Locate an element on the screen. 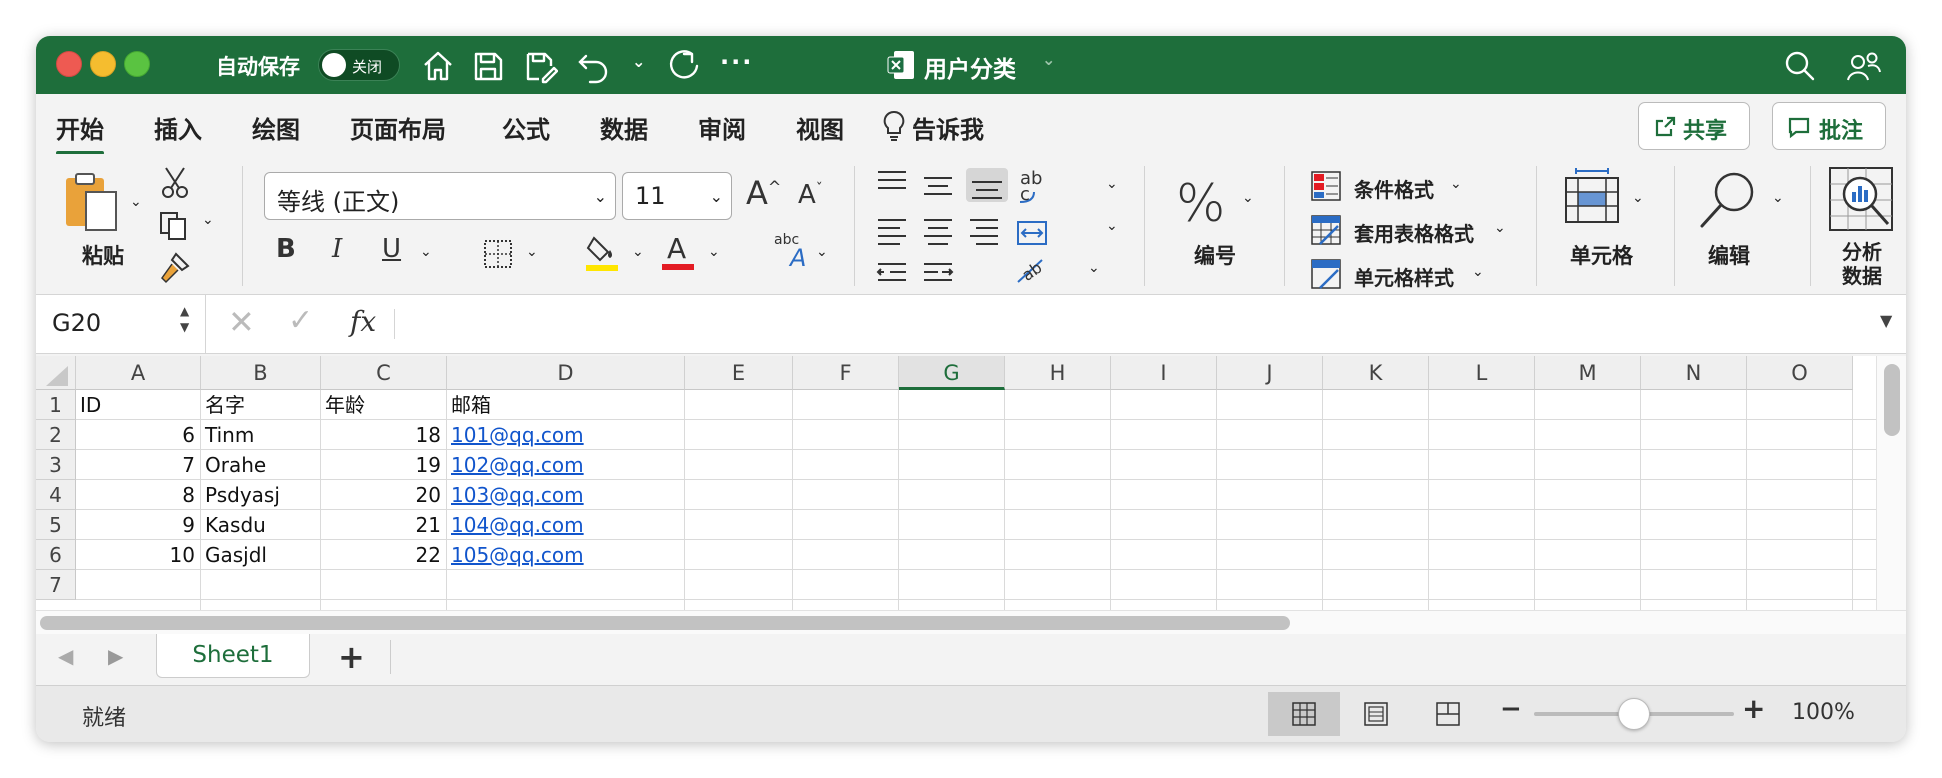 This screenshot has width=1942, height=778. save-icon is located at coordinates (488, 66).